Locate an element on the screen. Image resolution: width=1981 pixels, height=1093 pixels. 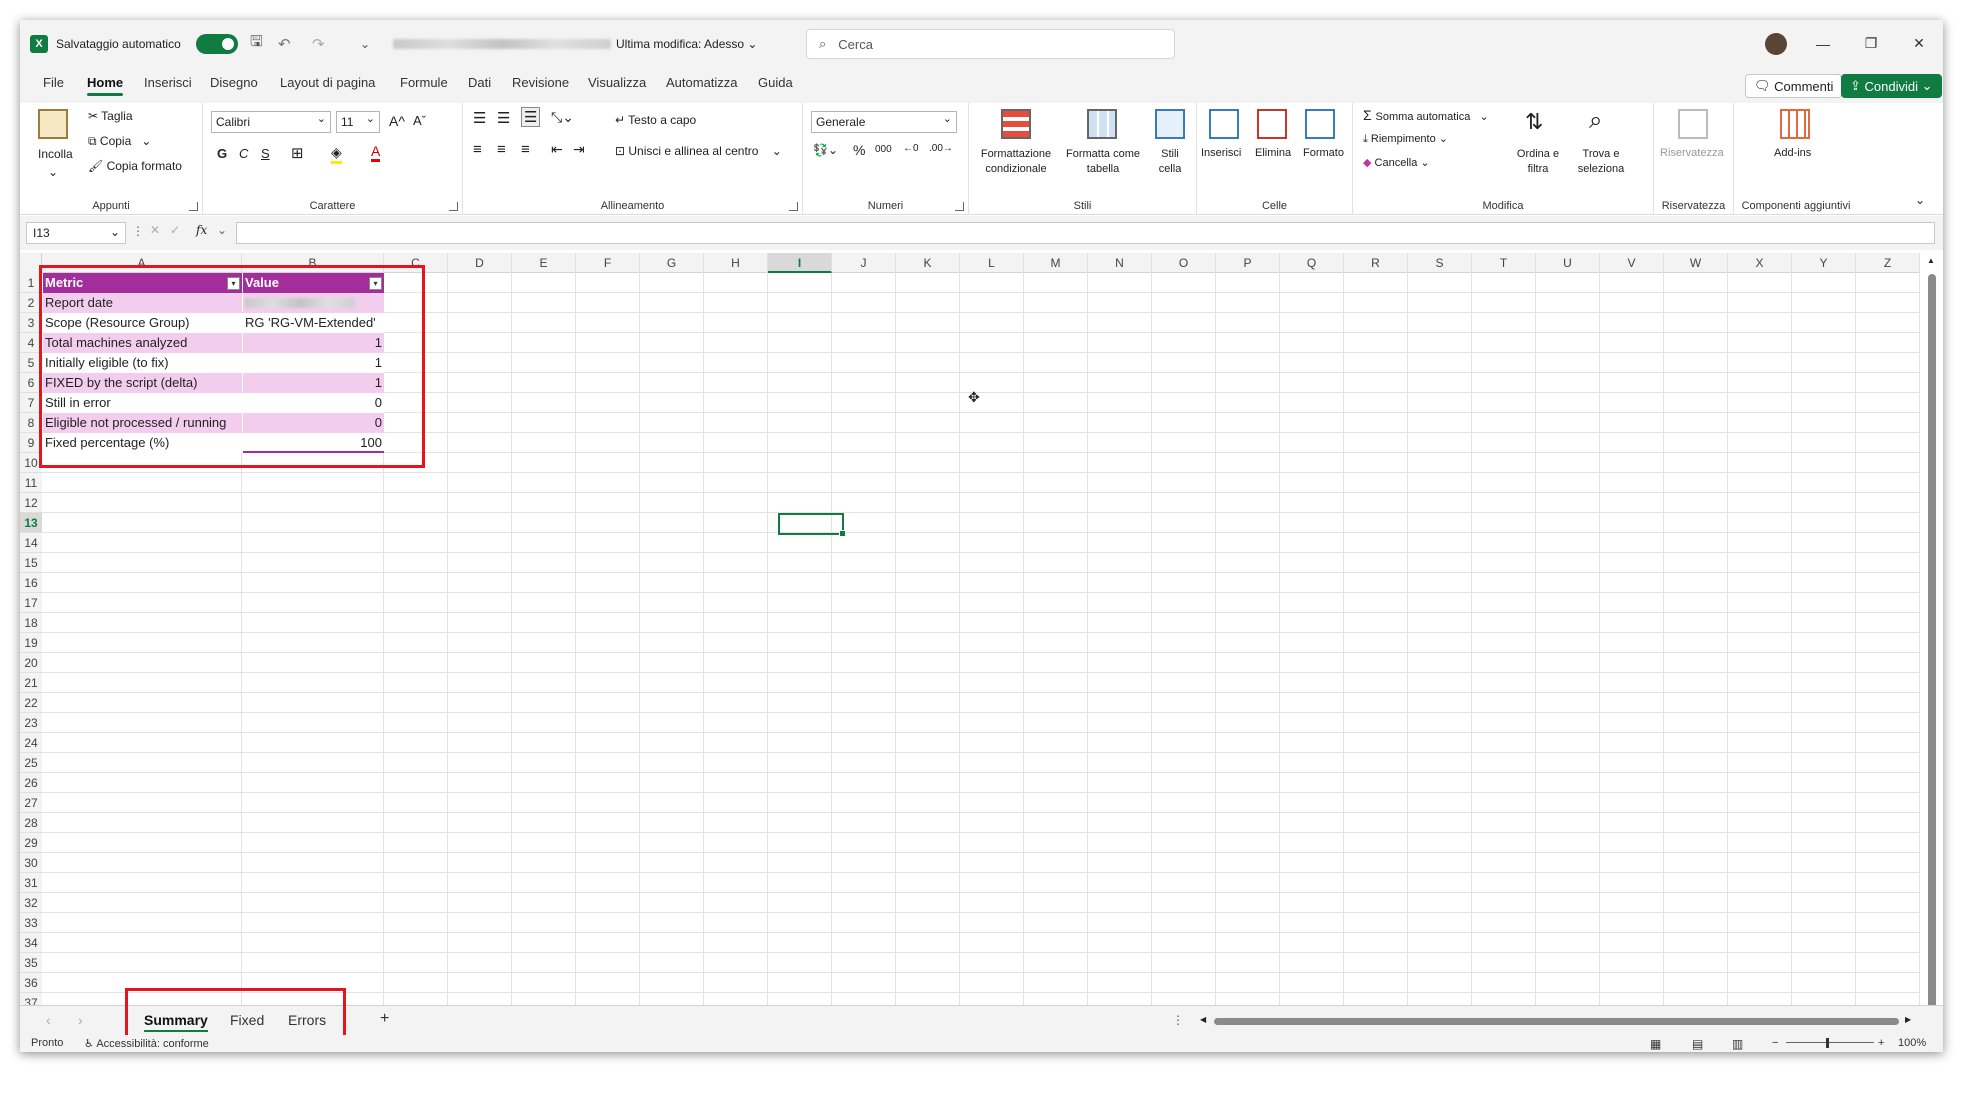
scroll-right-icon: ▶ is located at coordinates (1908, 1019).